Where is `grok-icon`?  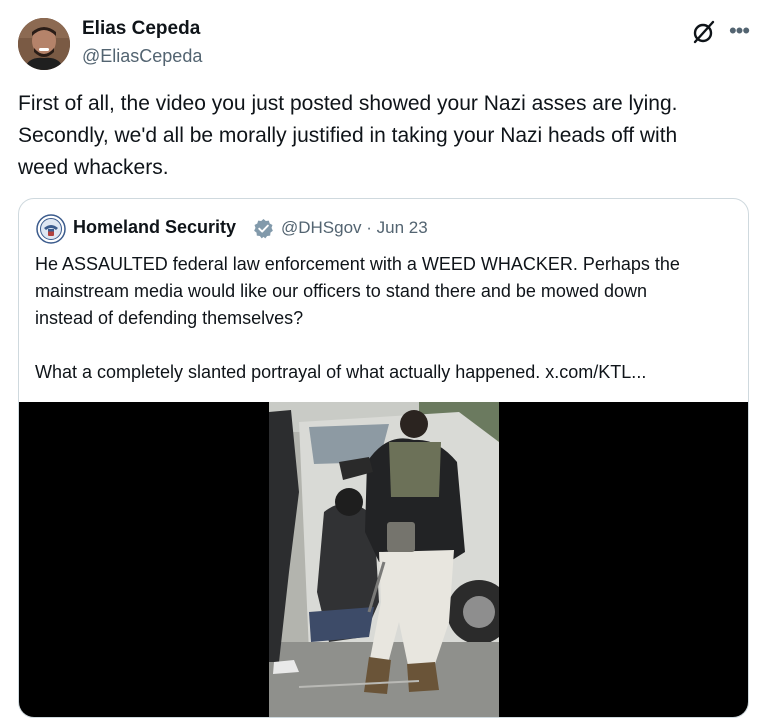
grok-icon is located at coordinates (704, 32).